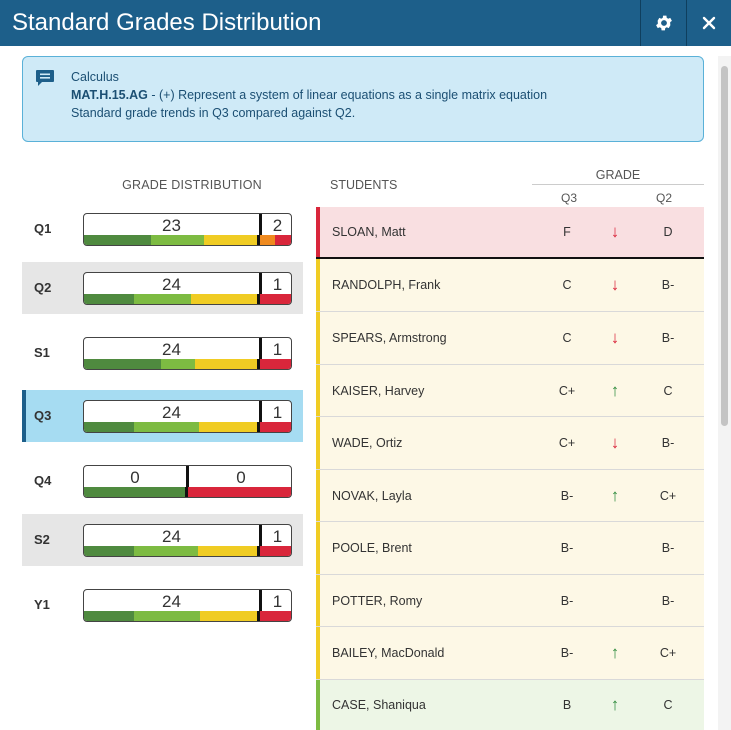 This screenshot has width=731, height=730. Describe the element at coordinates (510, 233) in the screenshot. I see `student-row: SLOAN, Matt F ↓ D` at that location.